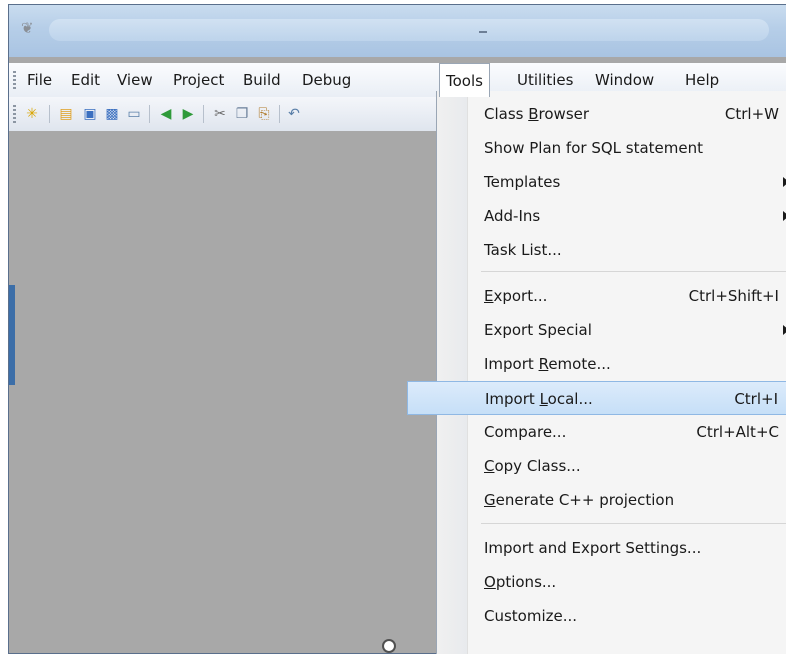  I want to click on open-folder-icon: ▤, so click(66, 114).